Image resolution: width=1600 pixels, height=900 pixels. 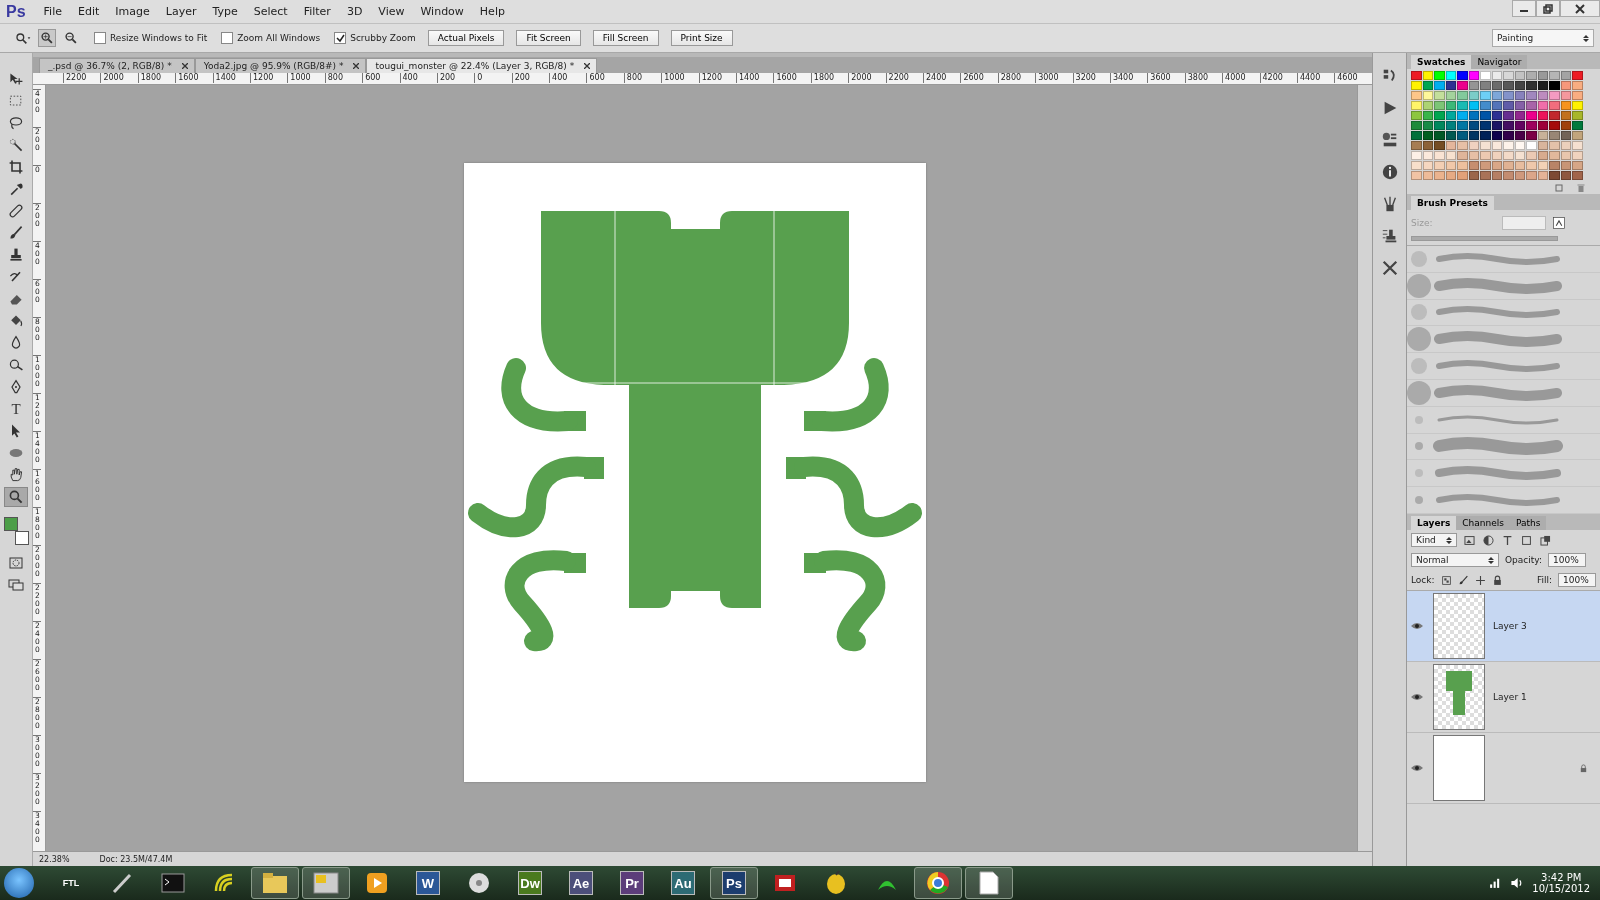 I want to click on app-icon: Au, so click(x=683, y=883).